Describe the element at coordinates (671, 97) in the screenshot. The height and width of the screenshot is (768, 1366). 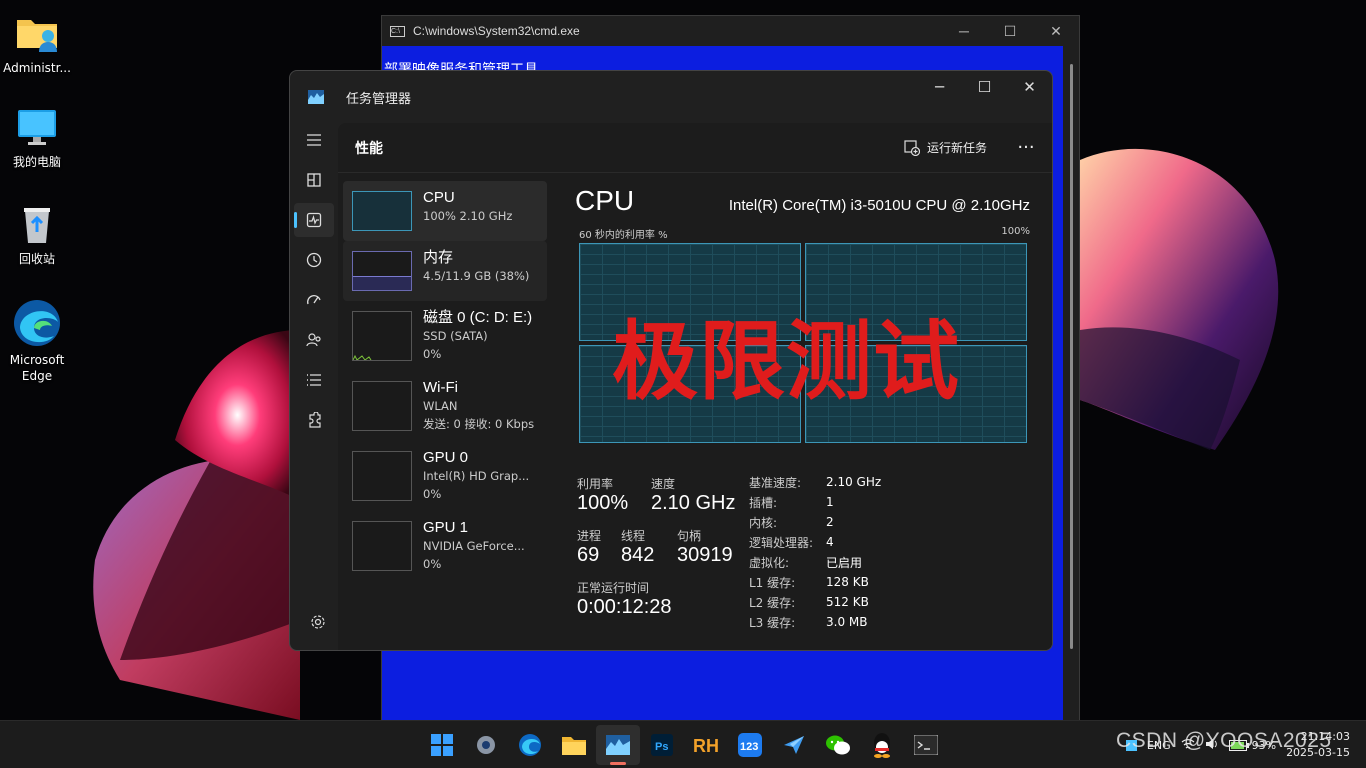
I see `task-manager-title-bar: 任务管理器 ─ ☐ ✕` at that location.